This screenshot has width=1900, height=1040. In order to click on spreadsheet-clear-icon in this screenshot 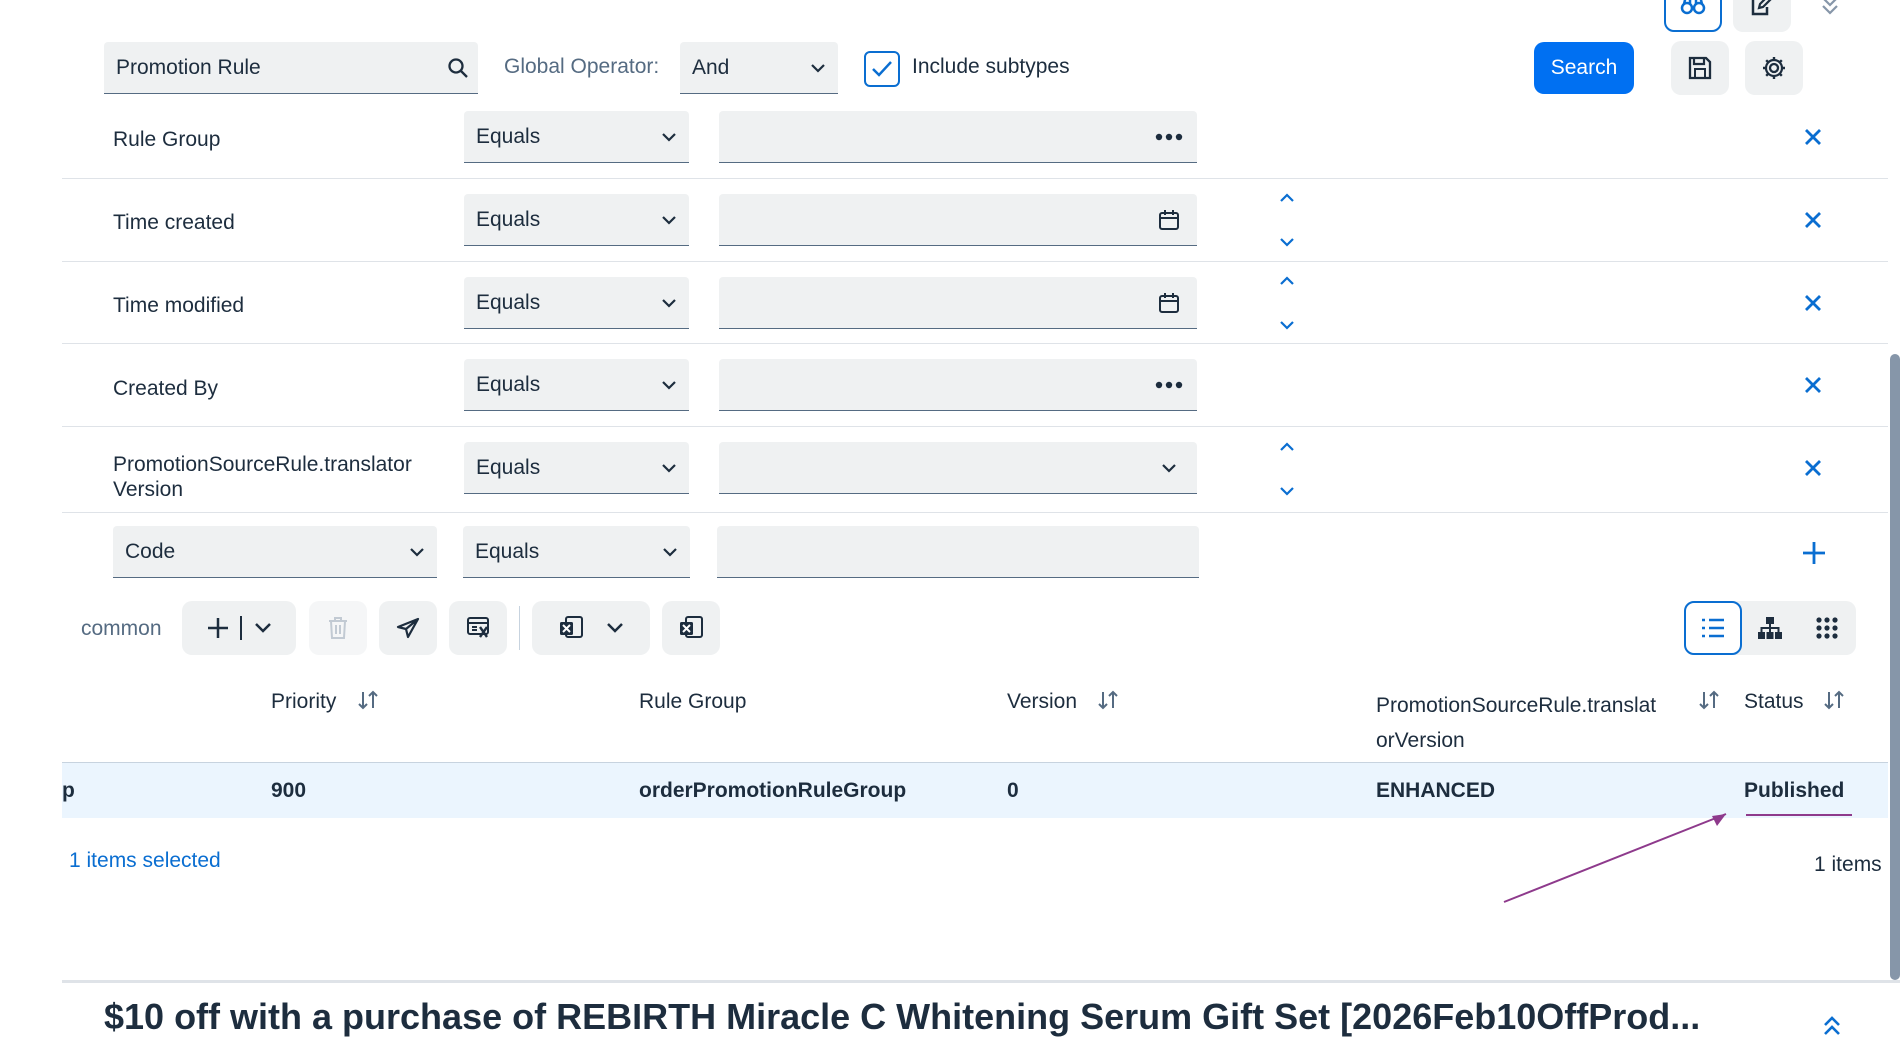, I will do `click(478, 627)`.